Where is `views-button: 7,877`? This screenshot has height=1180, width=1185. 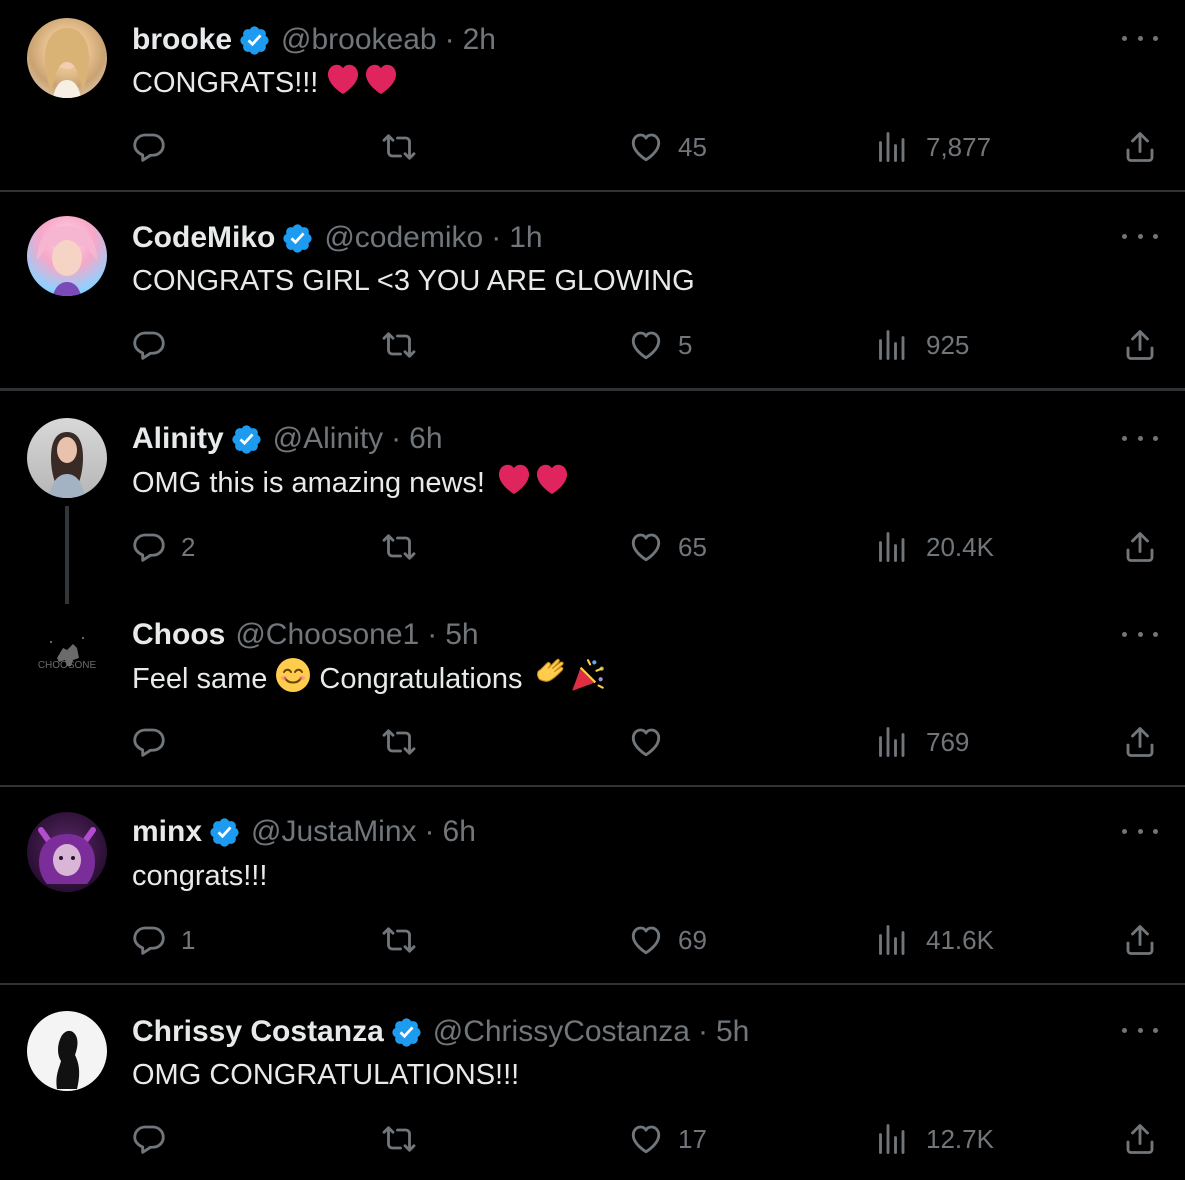
views-button: 7,877 is located at coordinates (933, 147).